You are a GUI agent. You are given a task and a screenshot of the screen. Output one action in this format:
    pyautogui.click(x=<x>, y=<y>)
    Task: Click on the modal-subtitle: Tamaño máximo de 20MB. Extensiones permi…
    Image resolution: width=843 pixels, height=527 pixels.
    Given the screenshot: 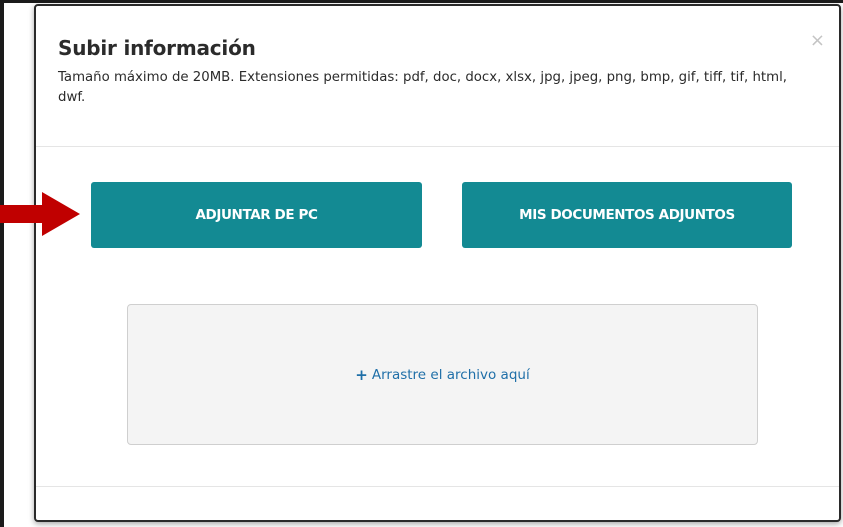 What is the action you would take?
    pyautogui.click(x=423, y=87)
    